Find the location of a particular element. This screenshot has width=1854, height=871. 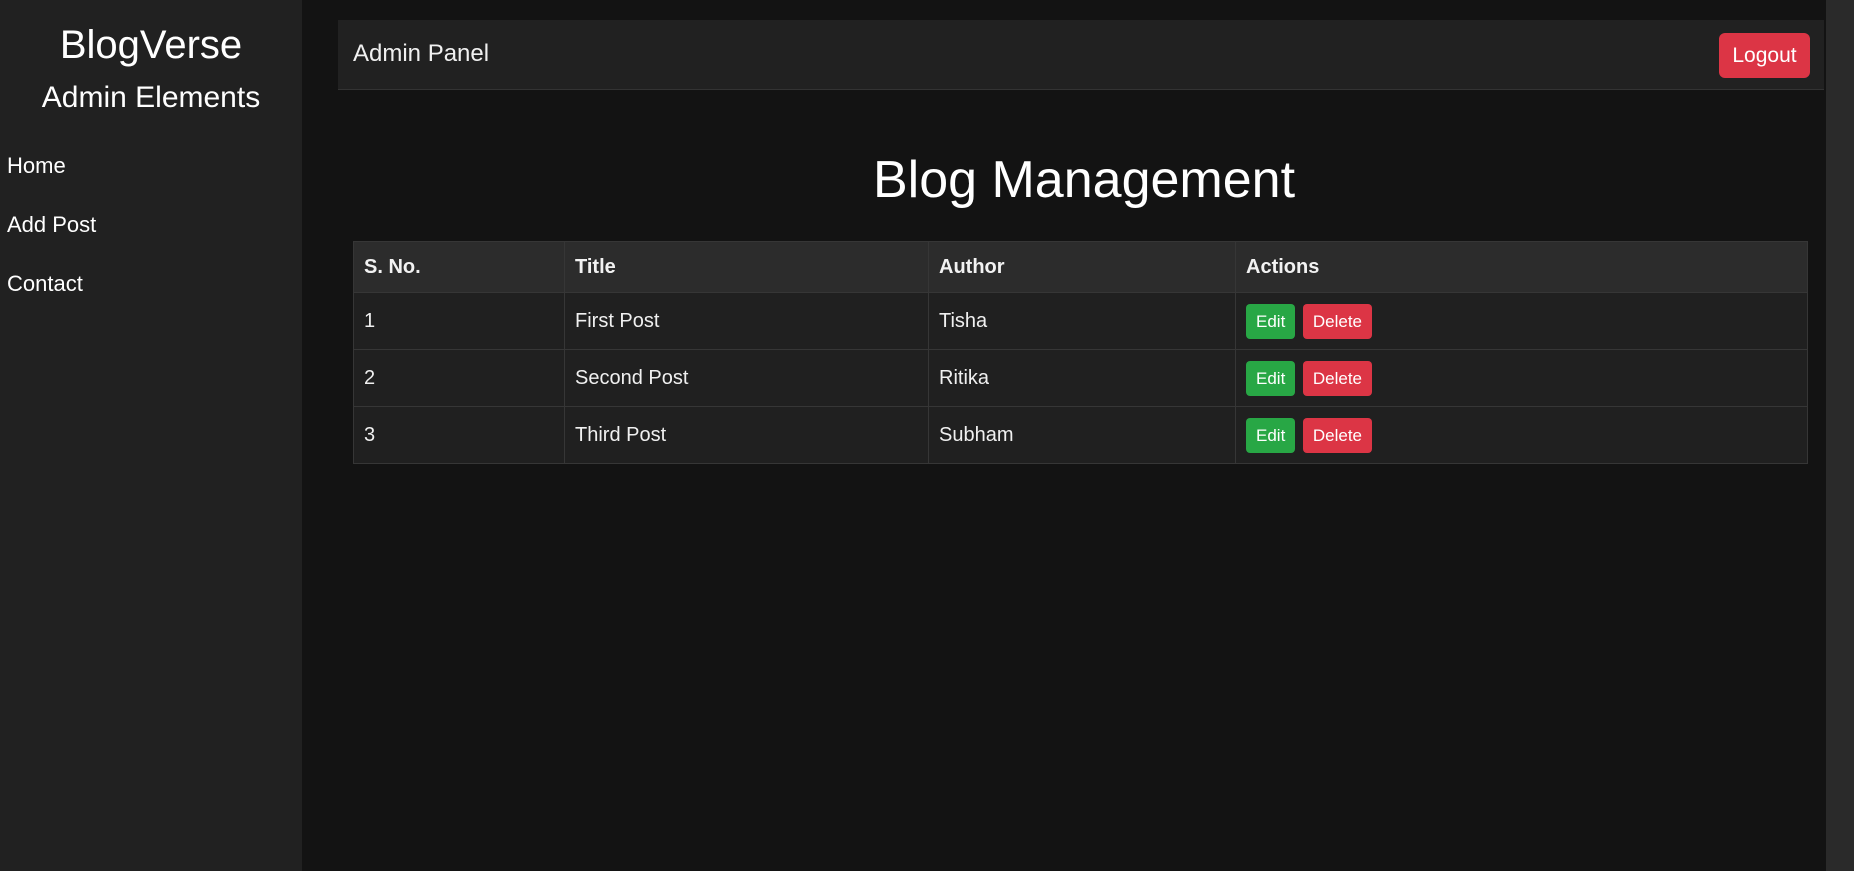

admin-panel-title: Admin Panel is located at coordinates (421, 53).